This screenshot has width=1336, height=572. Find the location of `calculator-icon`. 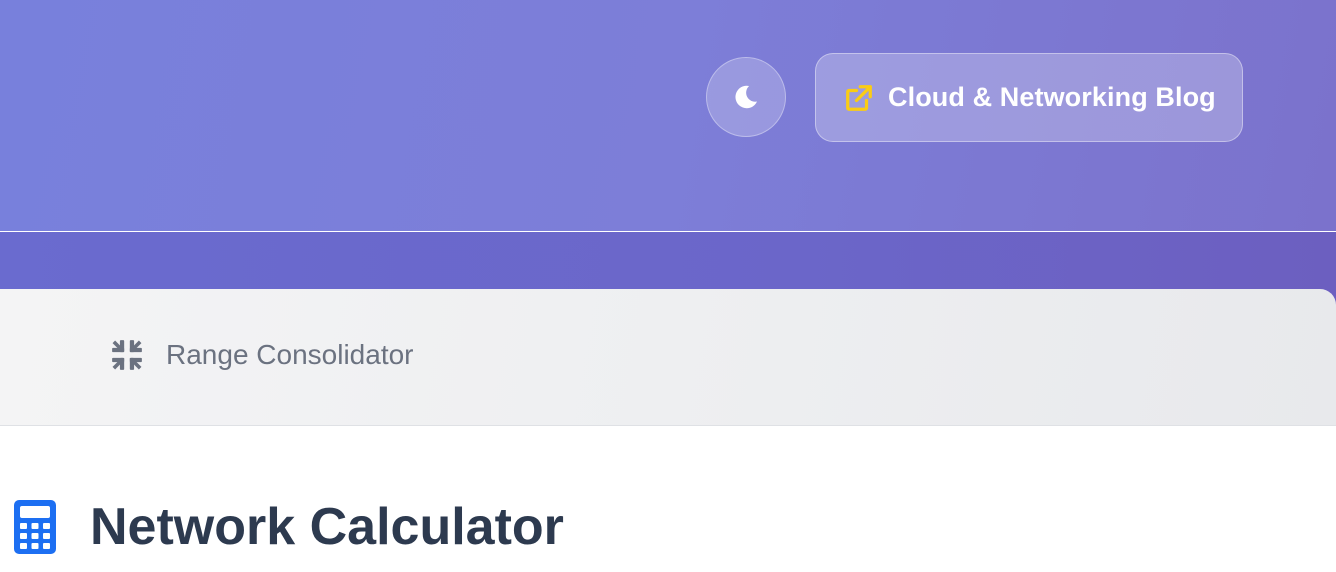

calculator-icon is located at coordinates (35, 527).